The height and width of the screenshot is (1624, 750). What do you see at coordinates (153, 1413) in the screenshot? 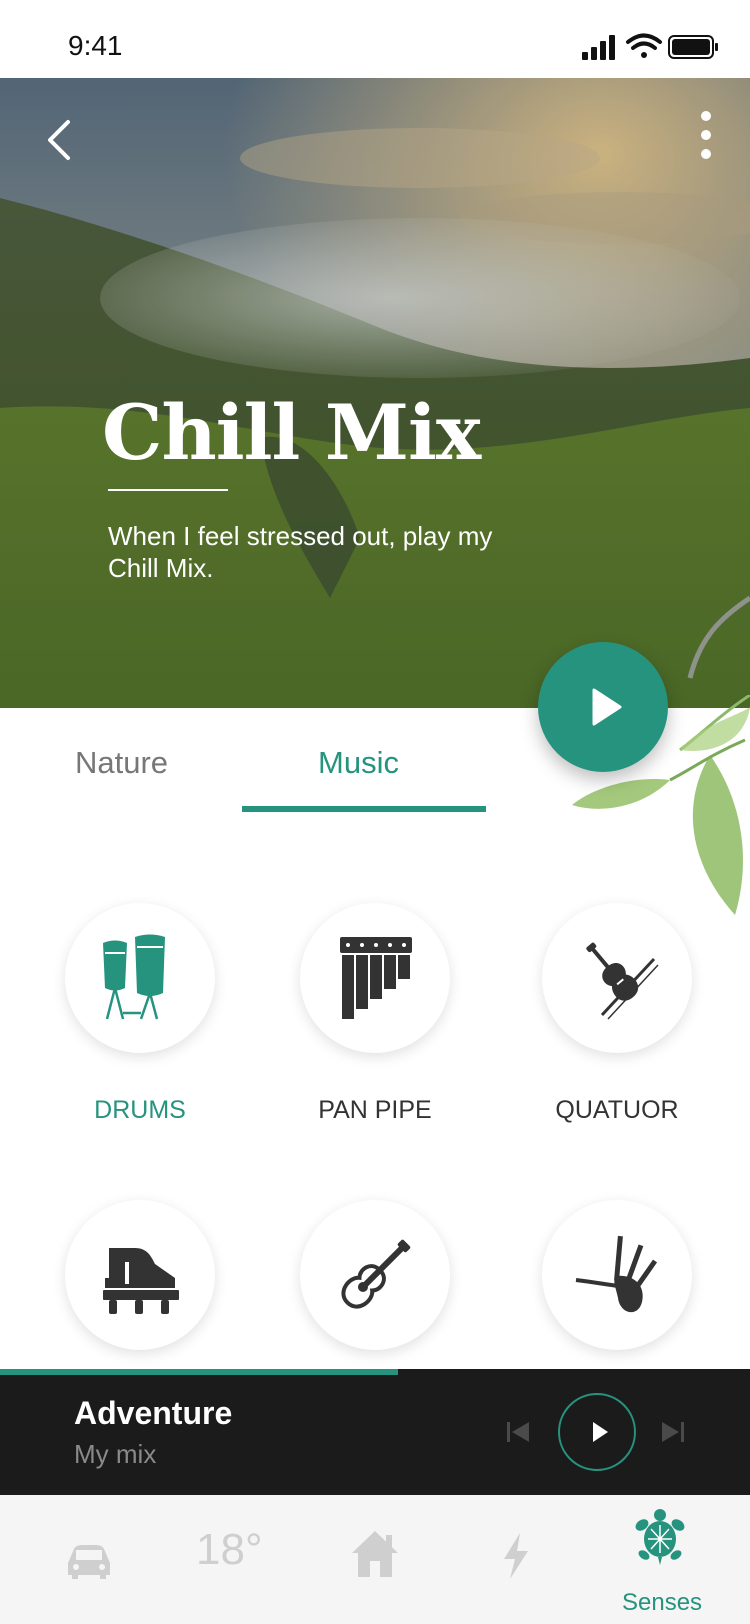
I see `track-title: Adventure` at bounding box center [153, 1413].